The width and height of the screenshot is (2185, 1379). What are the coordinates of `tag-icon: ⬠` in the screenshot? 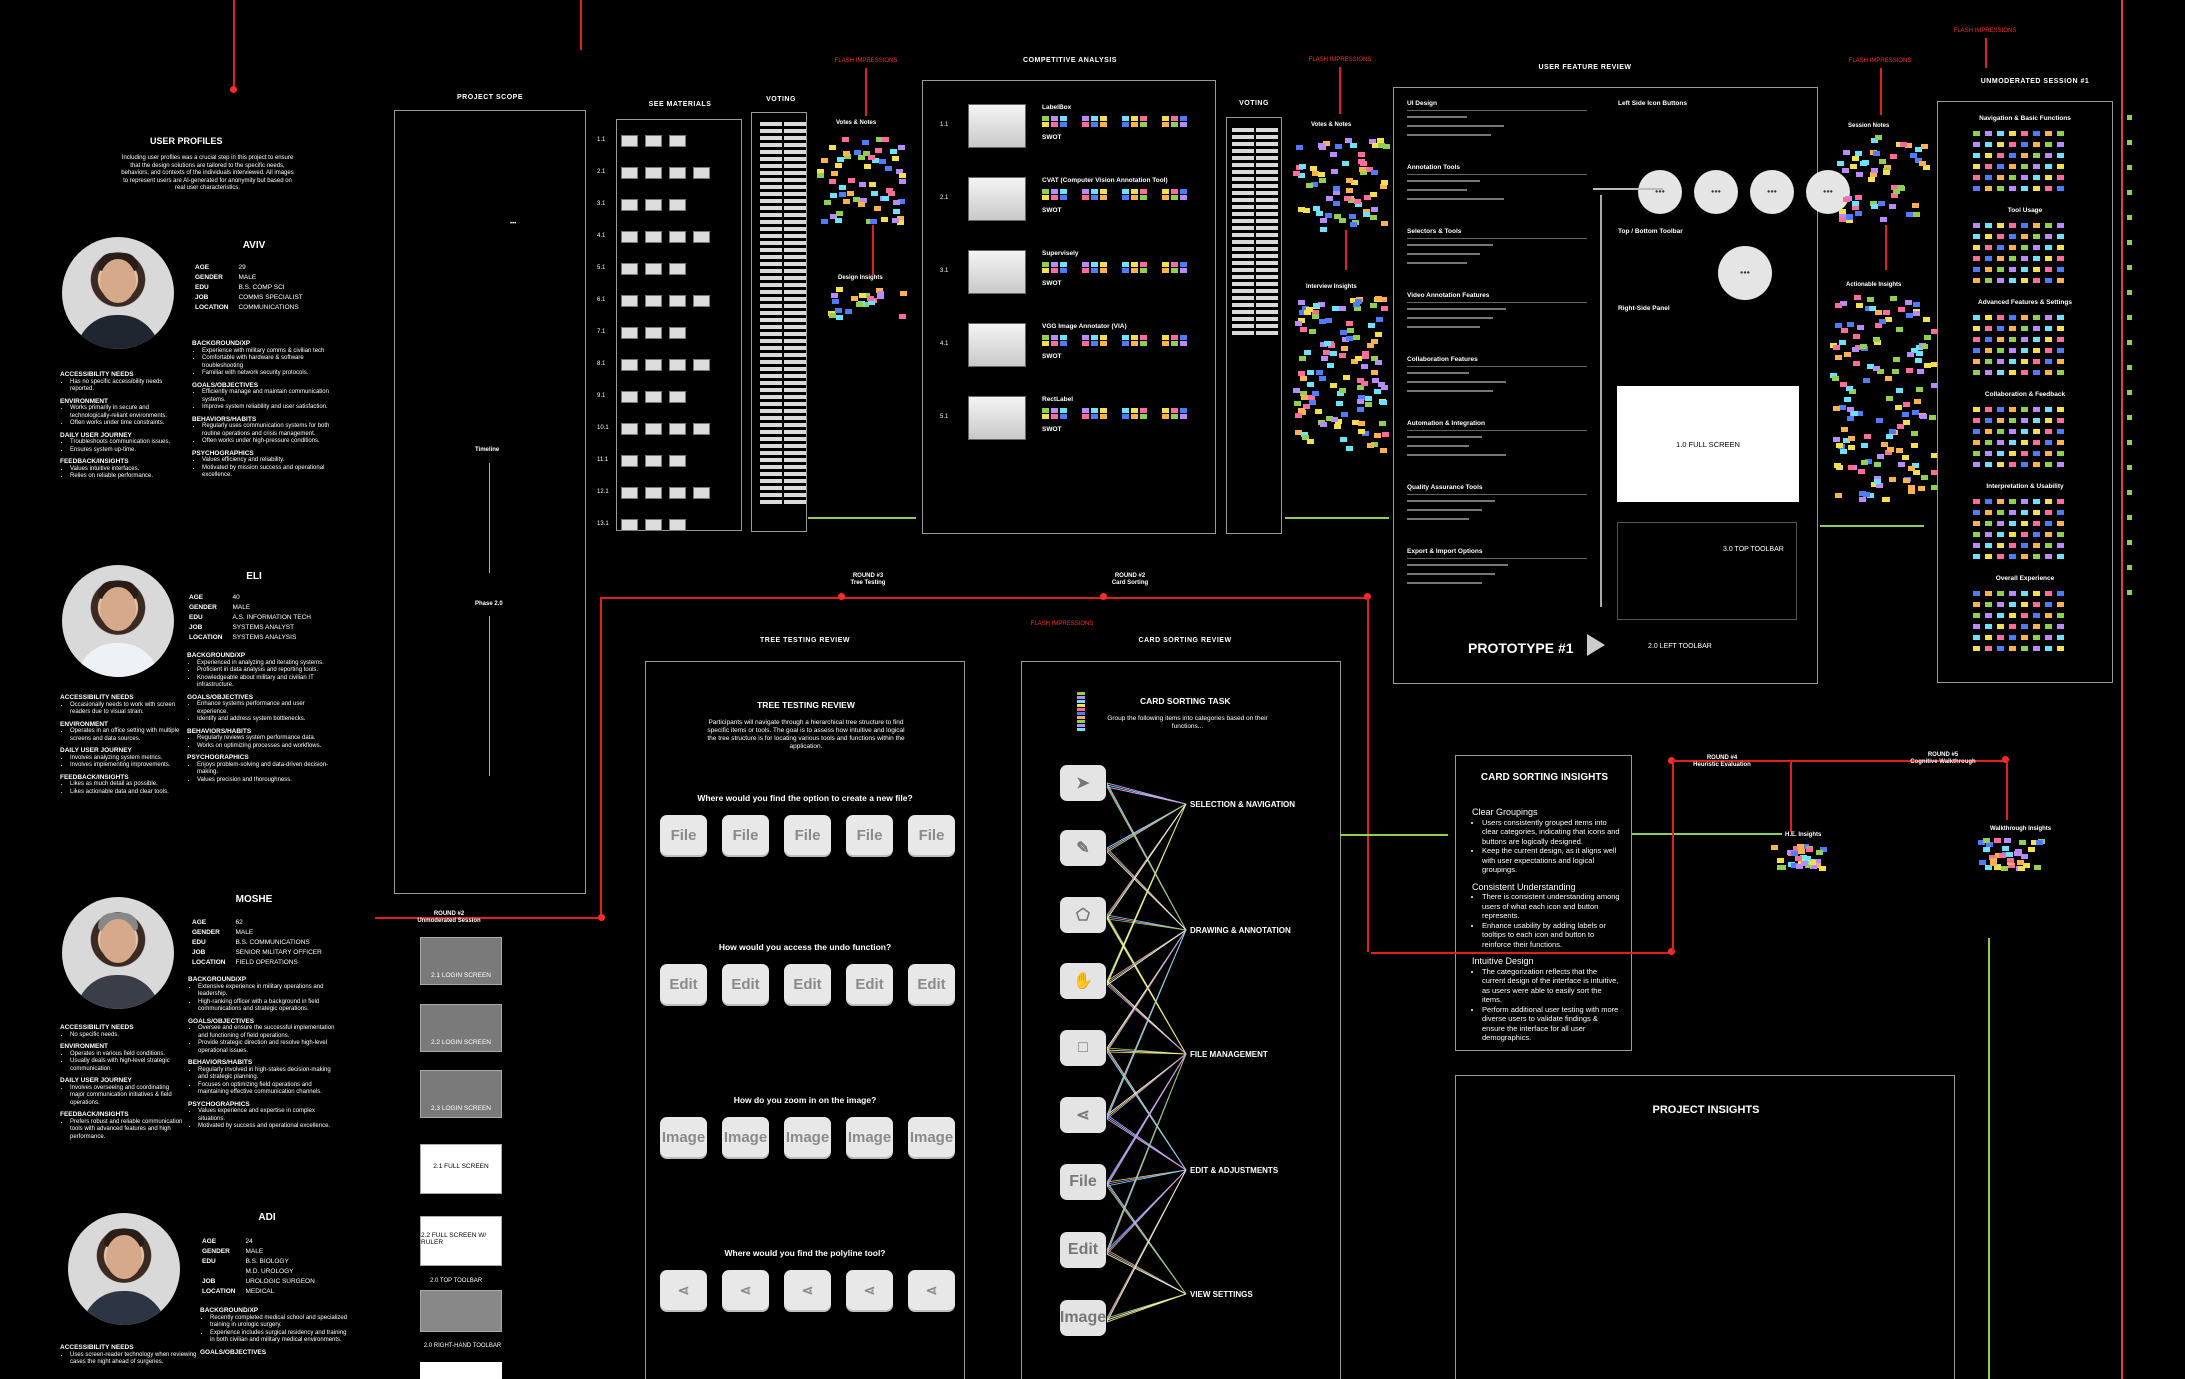 It's located at (1083, 915).